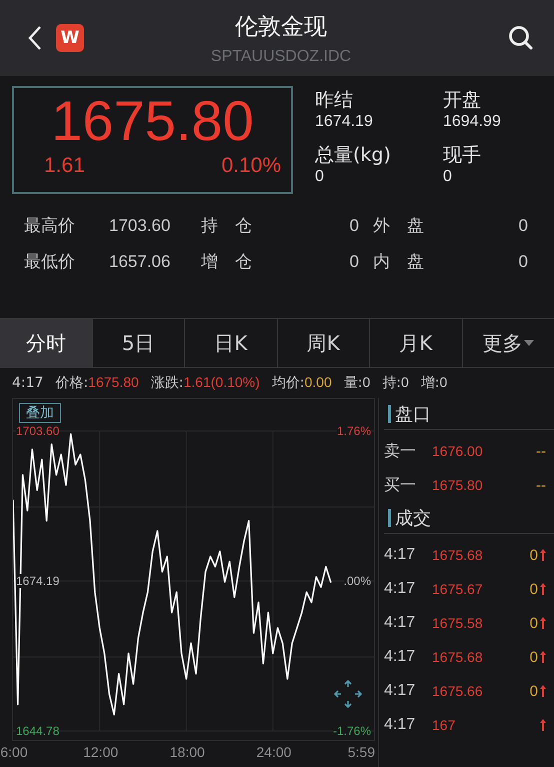 Image resolution: width=554 pixels, height=767 pixels. What do you see at coordinates (413, 518) in the screenshot?
I see `section-title: 成交` at bounding box center [413, 518].